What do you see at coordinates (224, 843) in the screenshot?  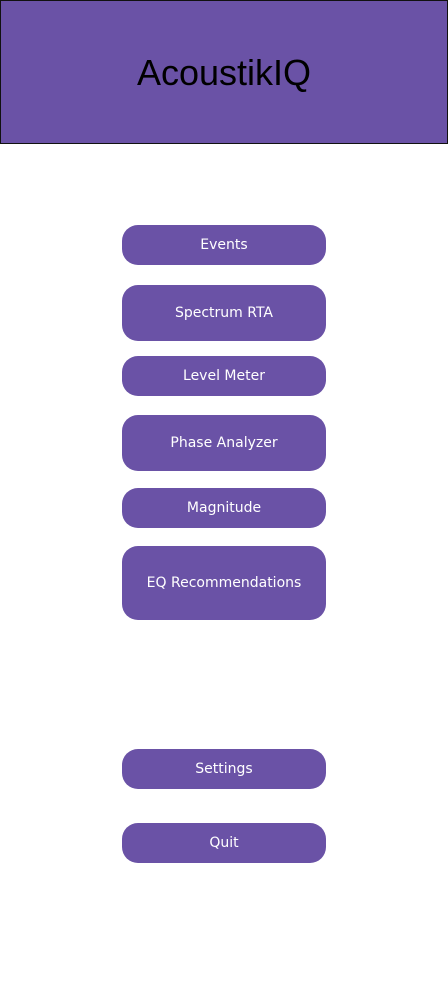 I see `quit-button: Quit` at bounding box center [224, 843].